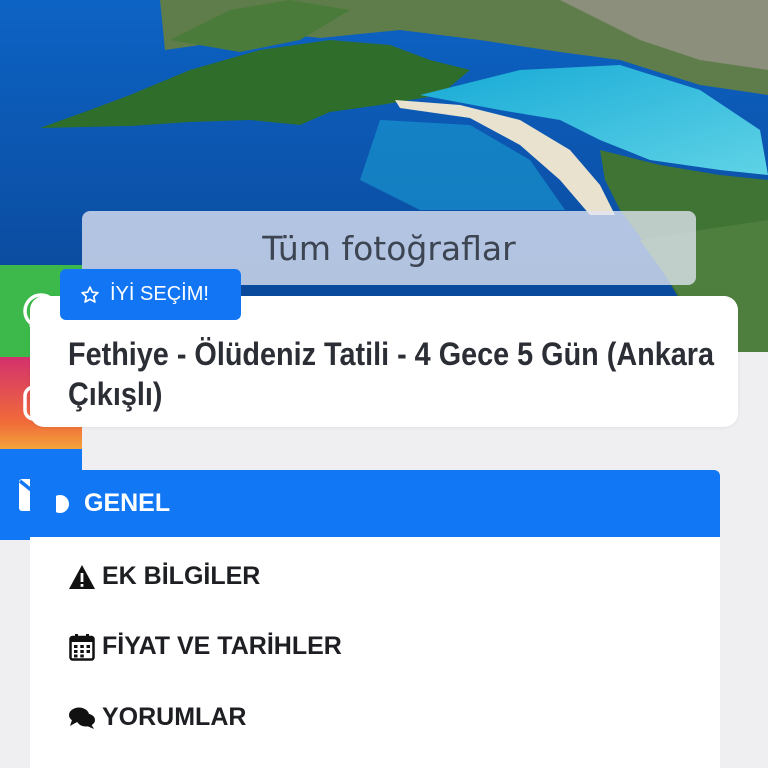 The height and width of the screenshot is (768, 768). I want to click on tab-genel-label: GENEL, so click(127, 503).